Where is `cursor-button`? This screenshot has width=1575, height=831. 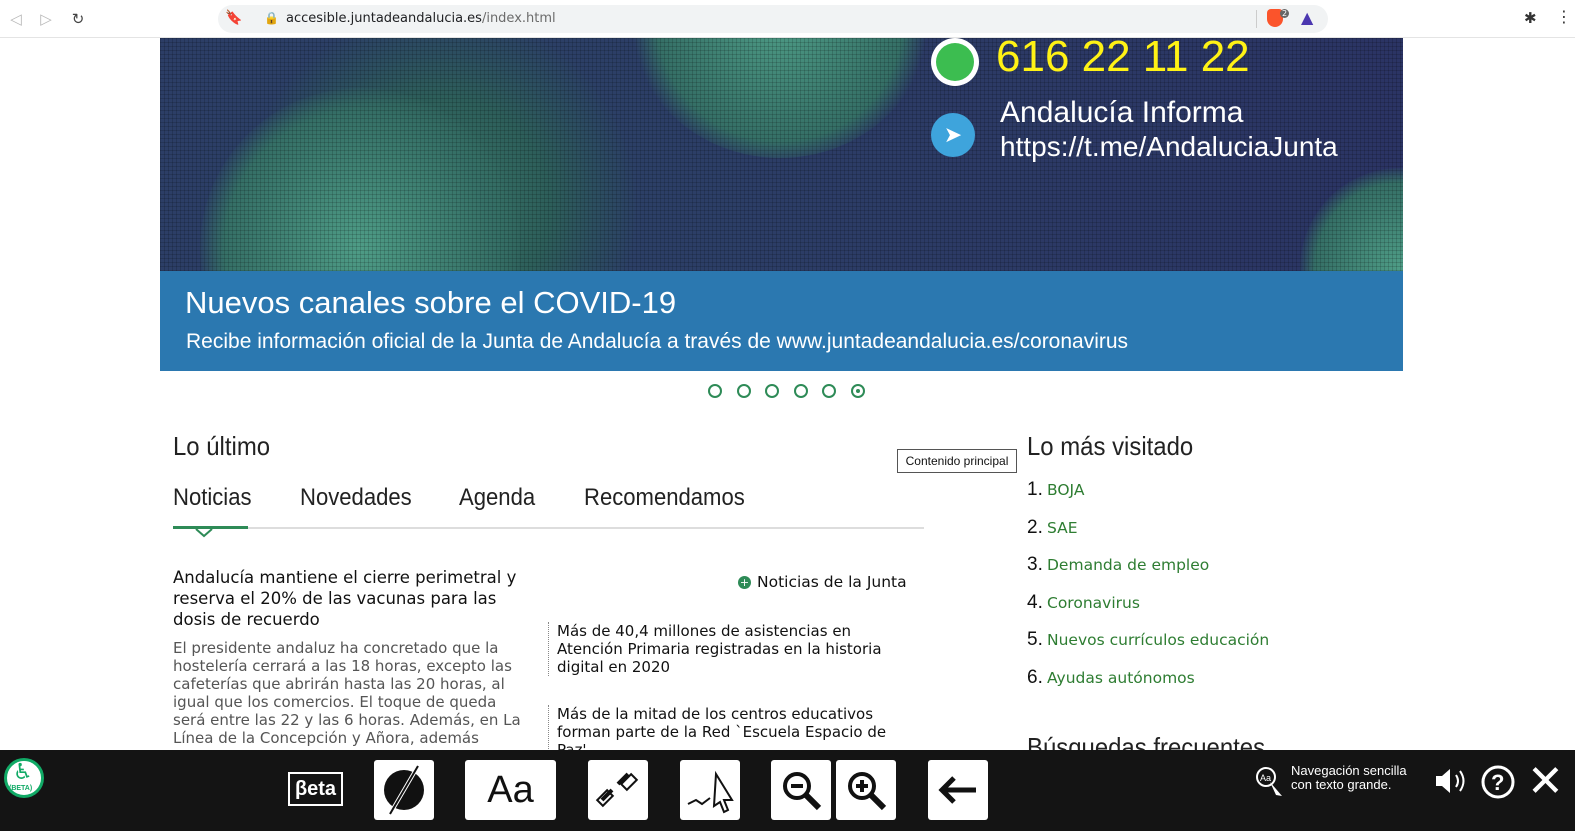
cursor-button is located at coordinates (710, 790).